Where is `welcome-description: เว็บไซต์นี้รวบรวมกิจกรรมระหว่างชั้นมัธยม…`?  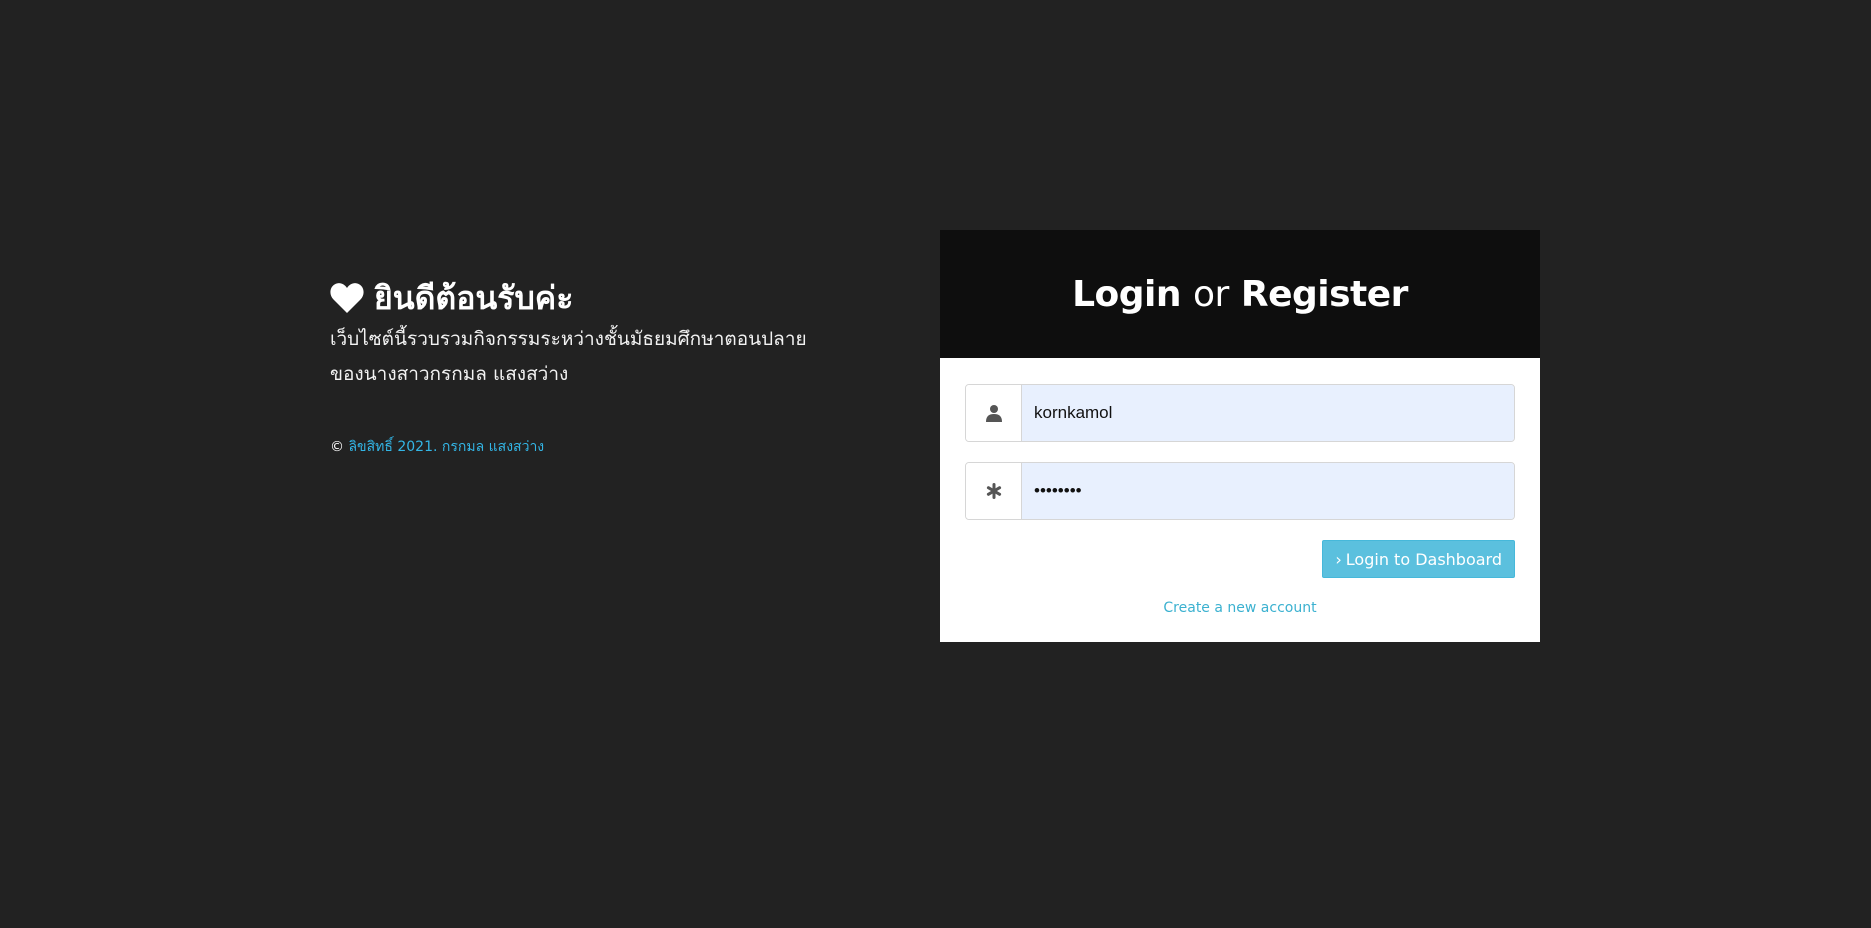
welcome-description: เว็บไซต์นี้รวบรวมกิจกรรมระหว่างชั้นมัธยม… is located at coordinates (590, 357).